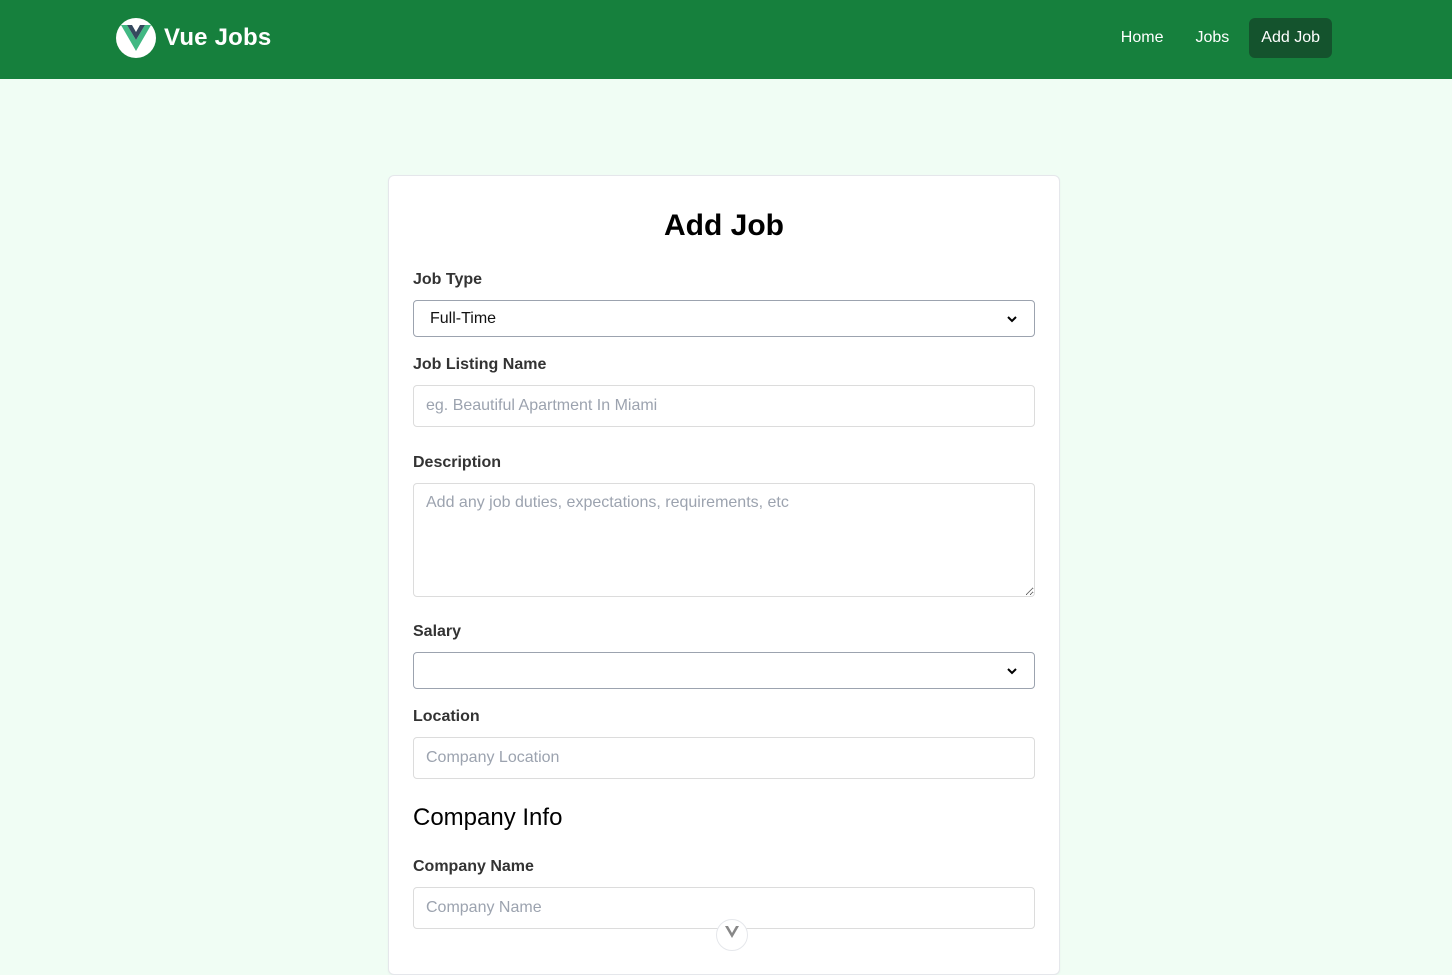  Describe the element at coordinates (488, 817) in the screenshot. I see `company-info-heading: Company Info` at that location.